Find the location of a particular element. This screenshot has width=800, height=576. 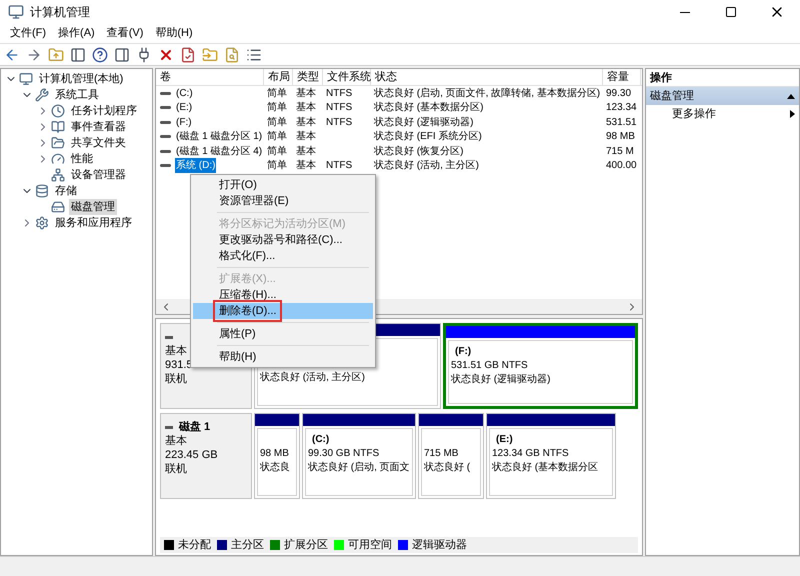

table-cell: 531.51 is located at coordinates (621, 122).